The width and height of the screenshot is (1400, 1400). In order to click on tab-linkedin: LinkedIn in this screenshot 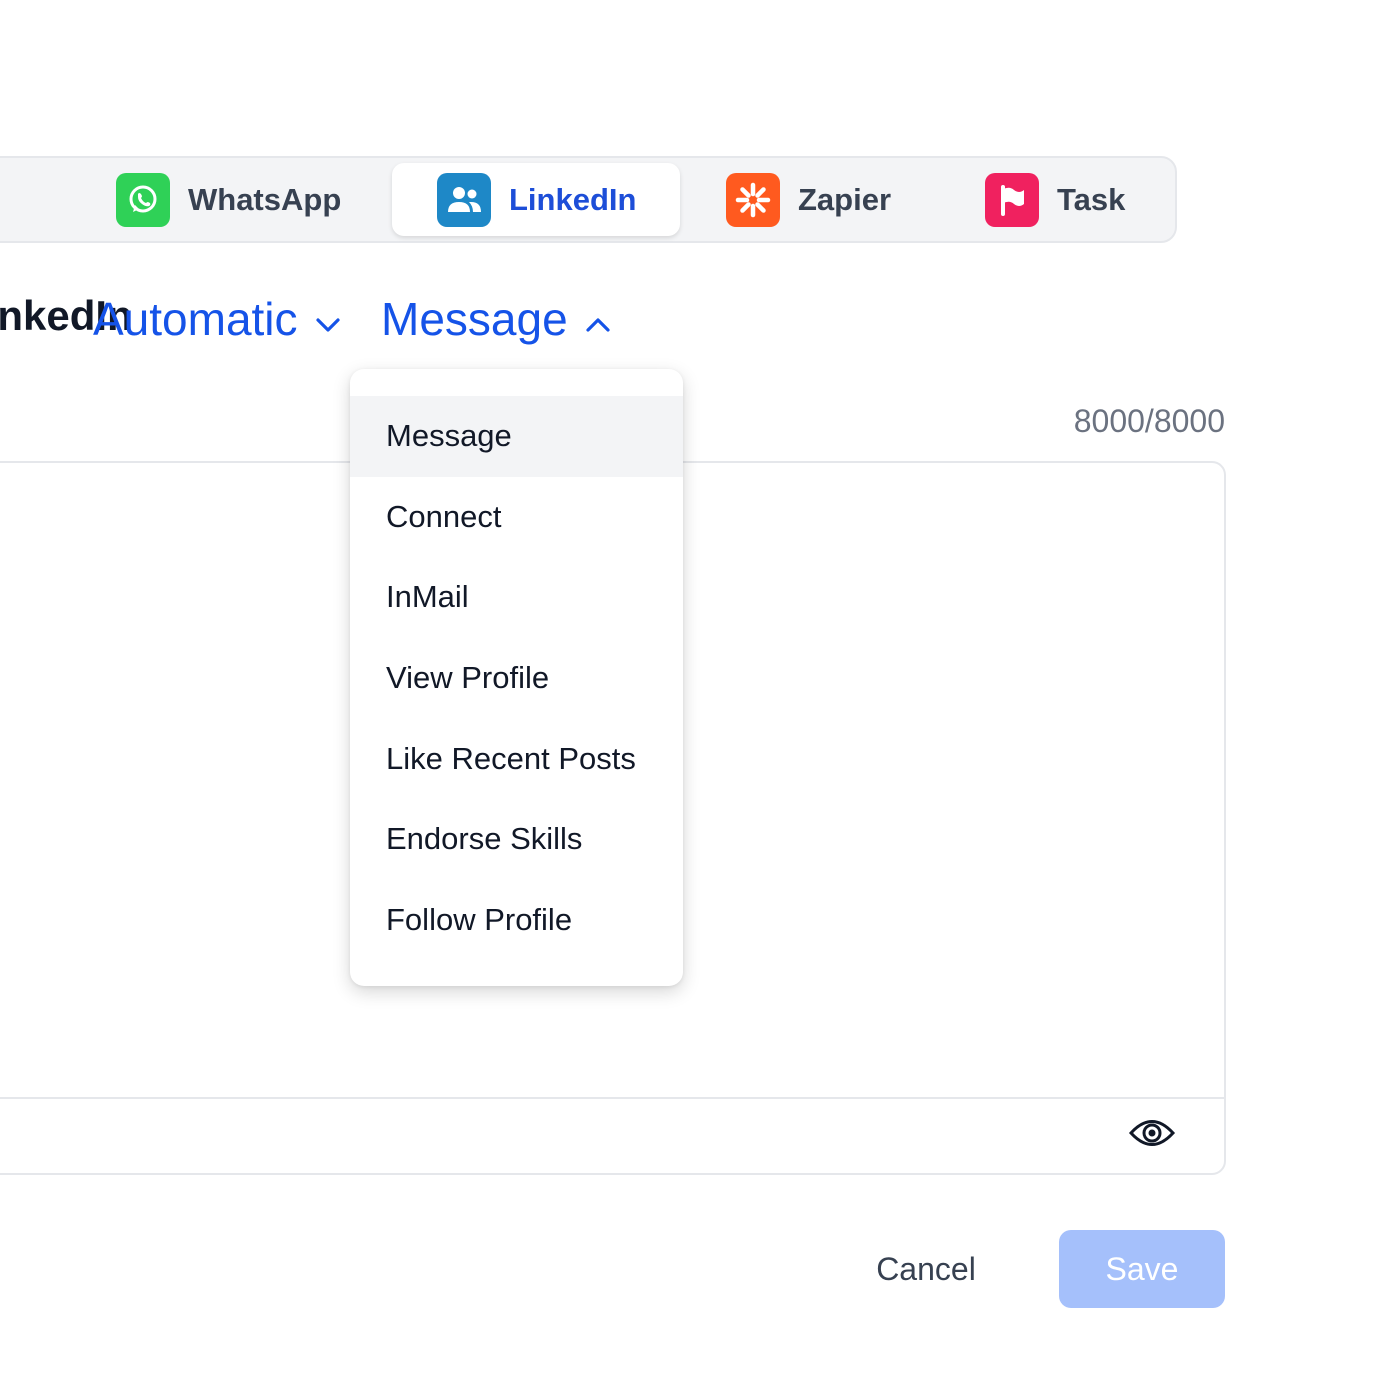, I will do `click(536, 199)`.